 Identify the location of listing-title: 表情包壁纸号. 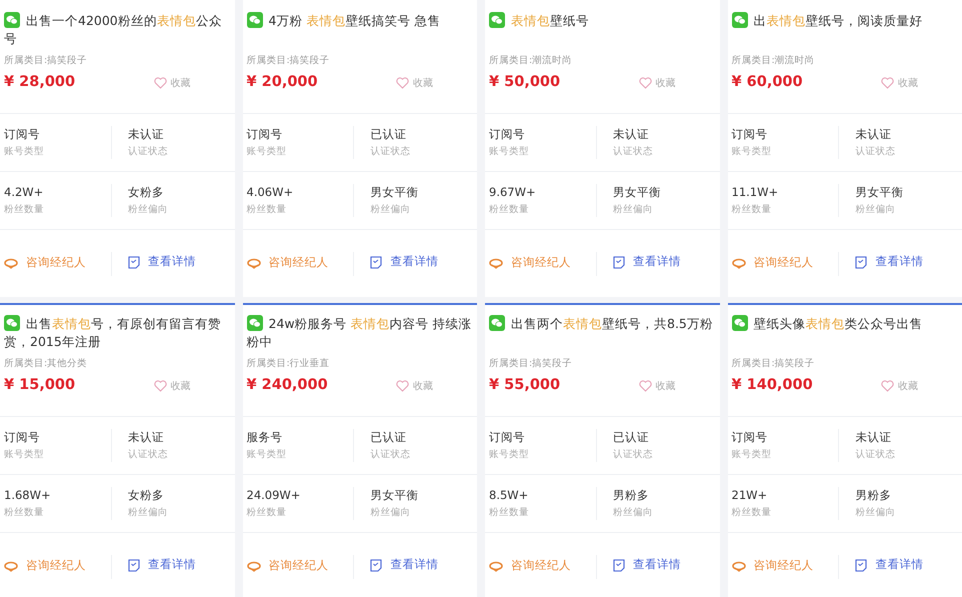
(602, 32).